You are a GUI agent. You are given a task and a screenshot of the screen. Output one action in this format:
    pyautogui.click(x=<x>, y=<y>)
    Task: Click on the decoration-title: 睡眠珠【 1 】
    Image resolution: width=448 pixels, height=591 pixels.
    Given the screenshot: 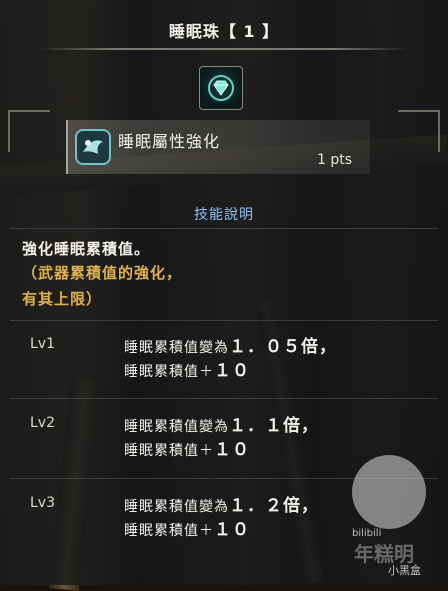 What is the action you would take?
    pyautogui.click(x=224, y=31)
    